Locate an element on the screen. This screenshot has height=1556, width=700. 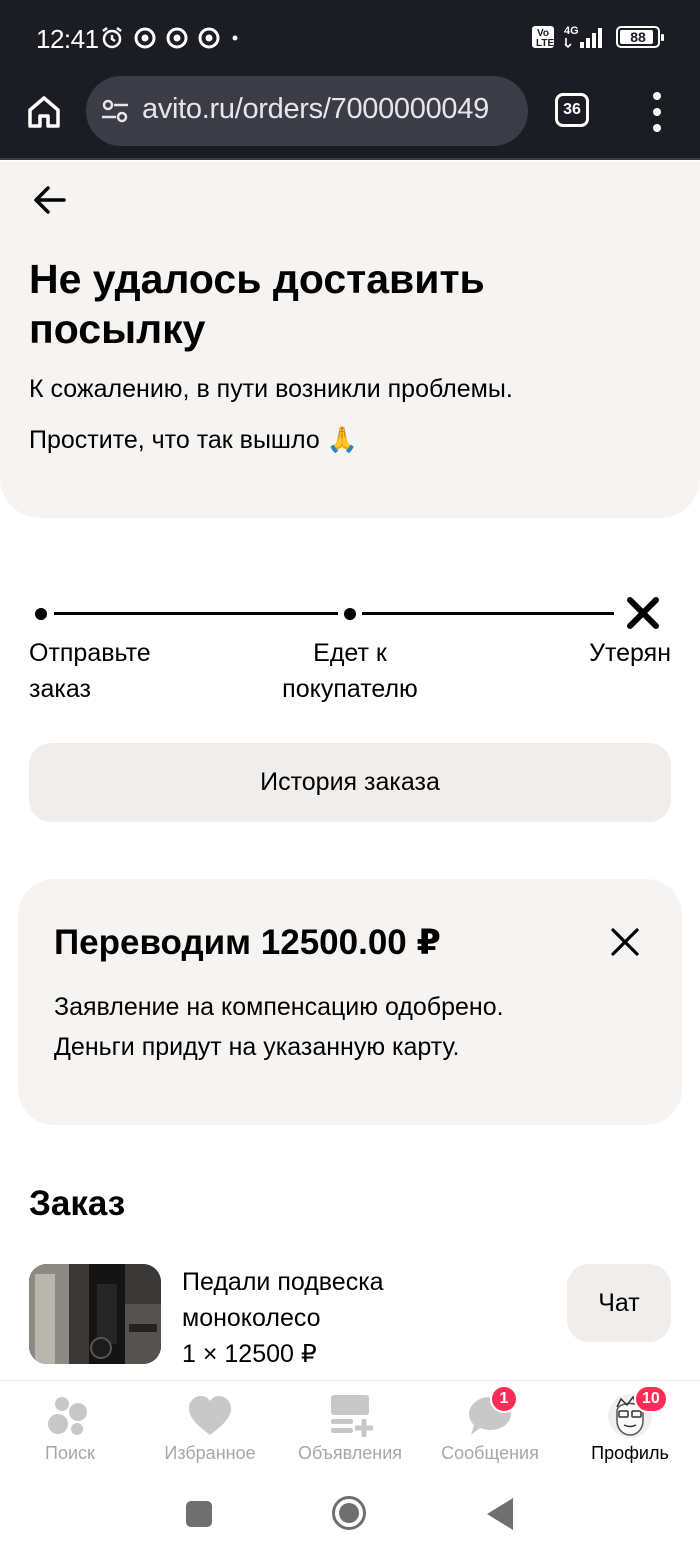
back-button is located at coordinates (500, 1514).